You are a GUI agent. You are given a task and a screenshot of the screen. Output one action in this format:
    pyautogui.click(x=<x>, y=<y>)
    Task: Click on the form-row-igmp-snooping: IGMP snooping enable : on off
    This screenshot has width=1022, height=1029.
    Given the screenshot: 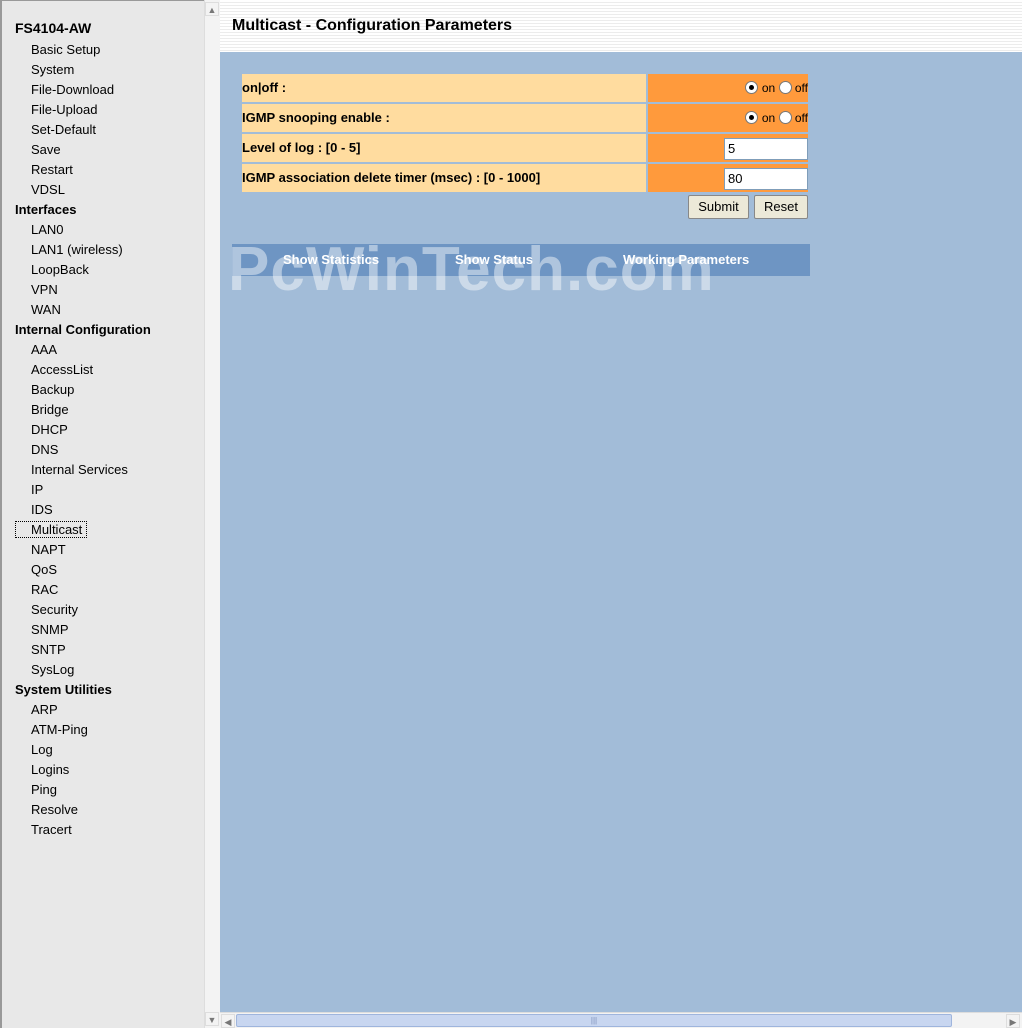 What is the action you would take?
    pyautogui.click(x=525, y=118)
    